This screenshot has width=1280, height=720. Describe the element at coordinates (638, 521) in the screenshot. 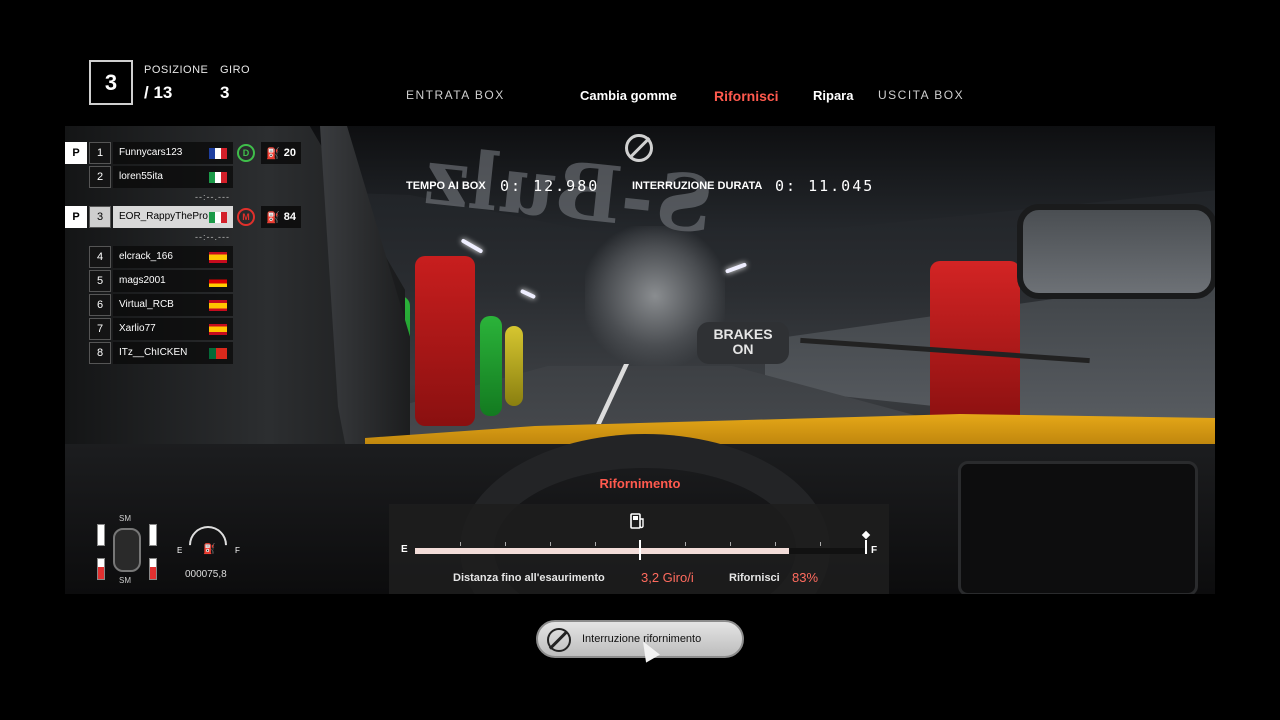

I see `fuel-pump-icon` at that location.